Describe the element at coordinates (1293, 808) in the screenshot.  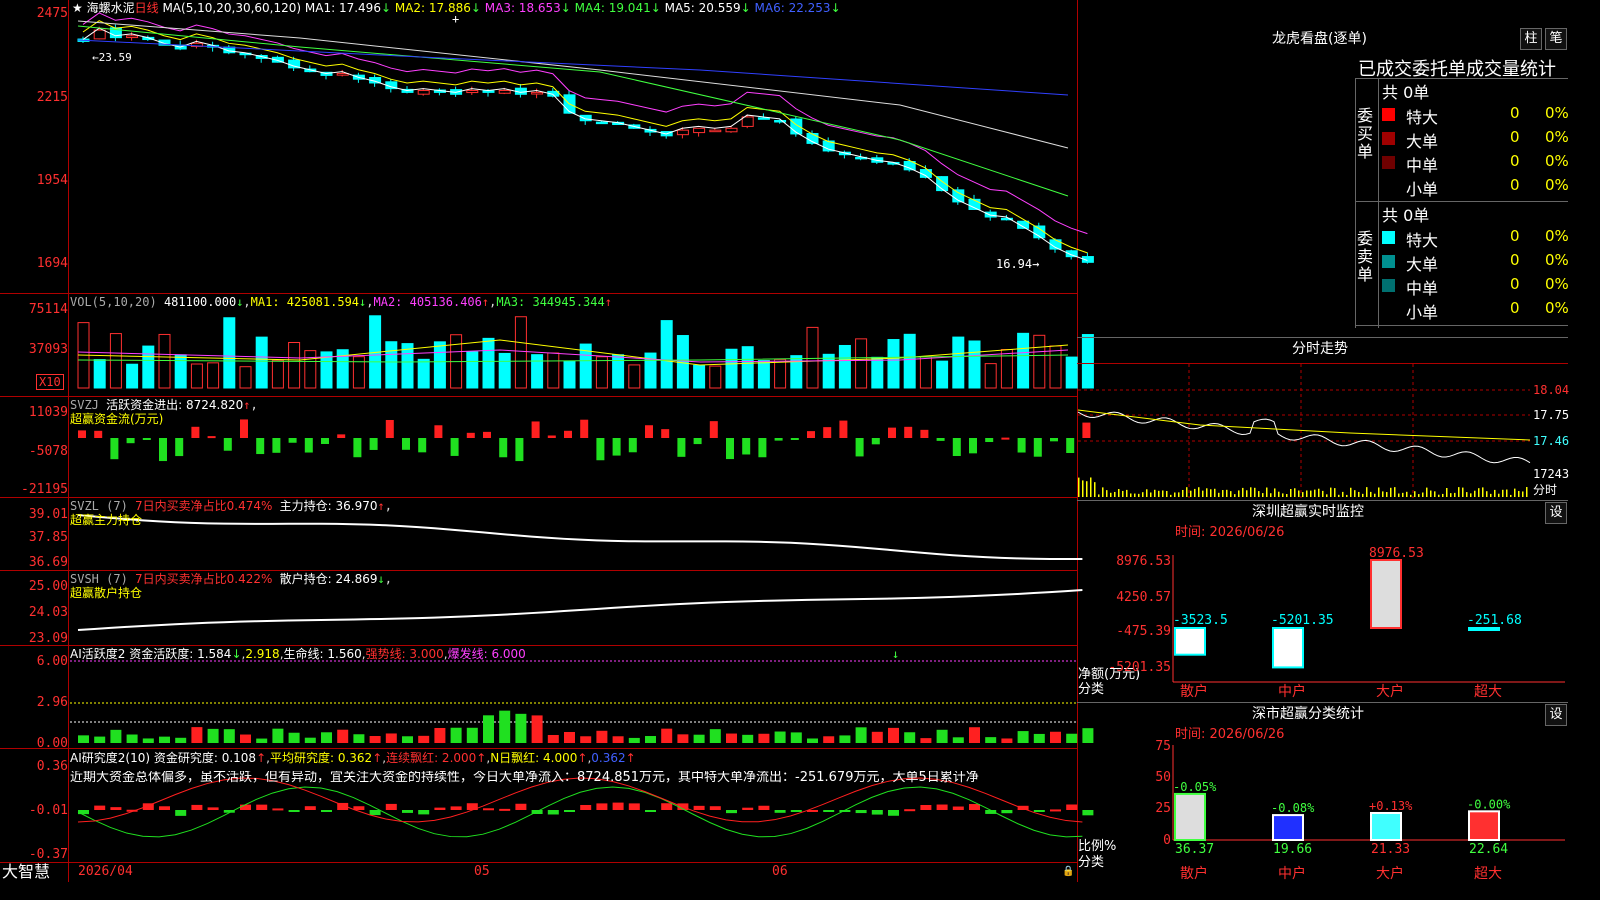
I see `stats-bar-change: -0.08%` at that location.